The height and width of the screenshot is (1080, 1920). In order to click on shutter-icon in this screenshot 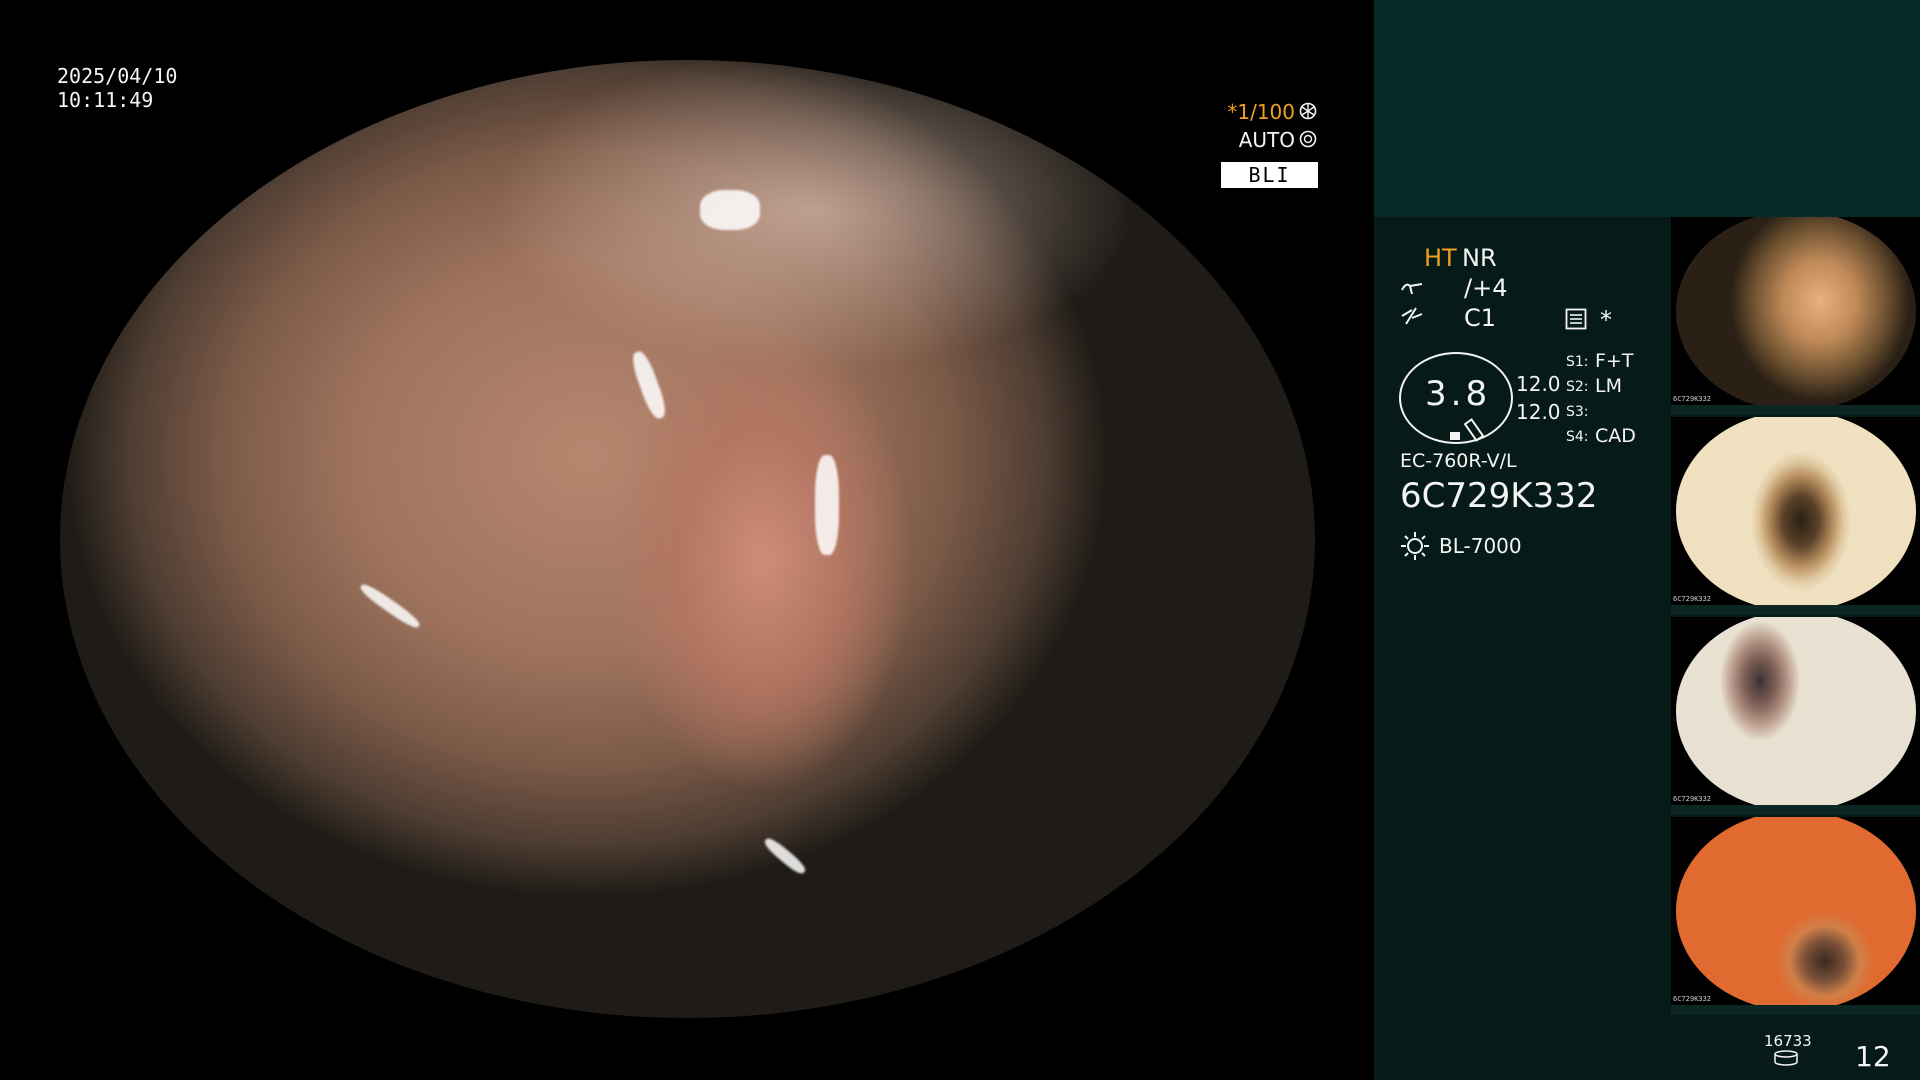, I will do `click(1308, 111)`.